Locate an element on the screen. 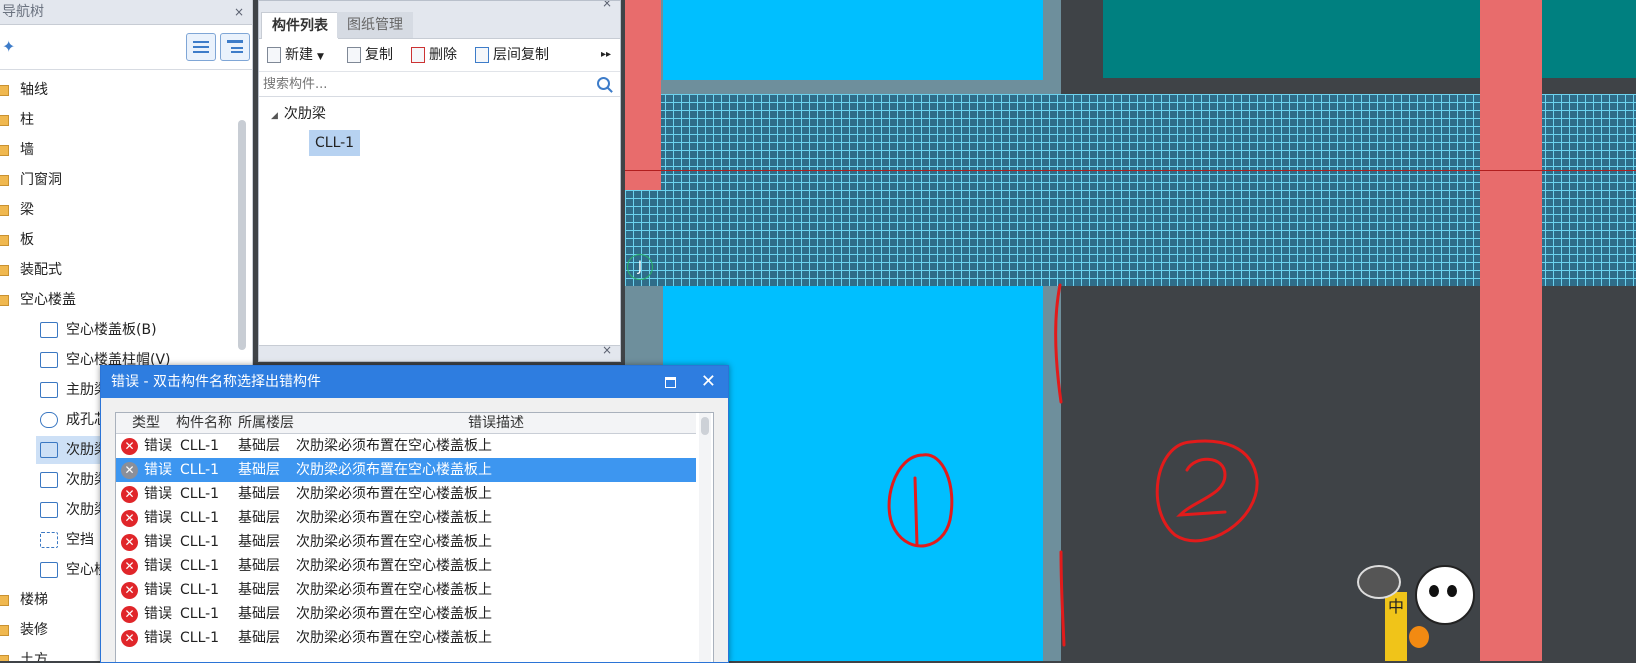 This screenshot has width=1636, height=663. maximize-icon is located at coordinates (670, 382).